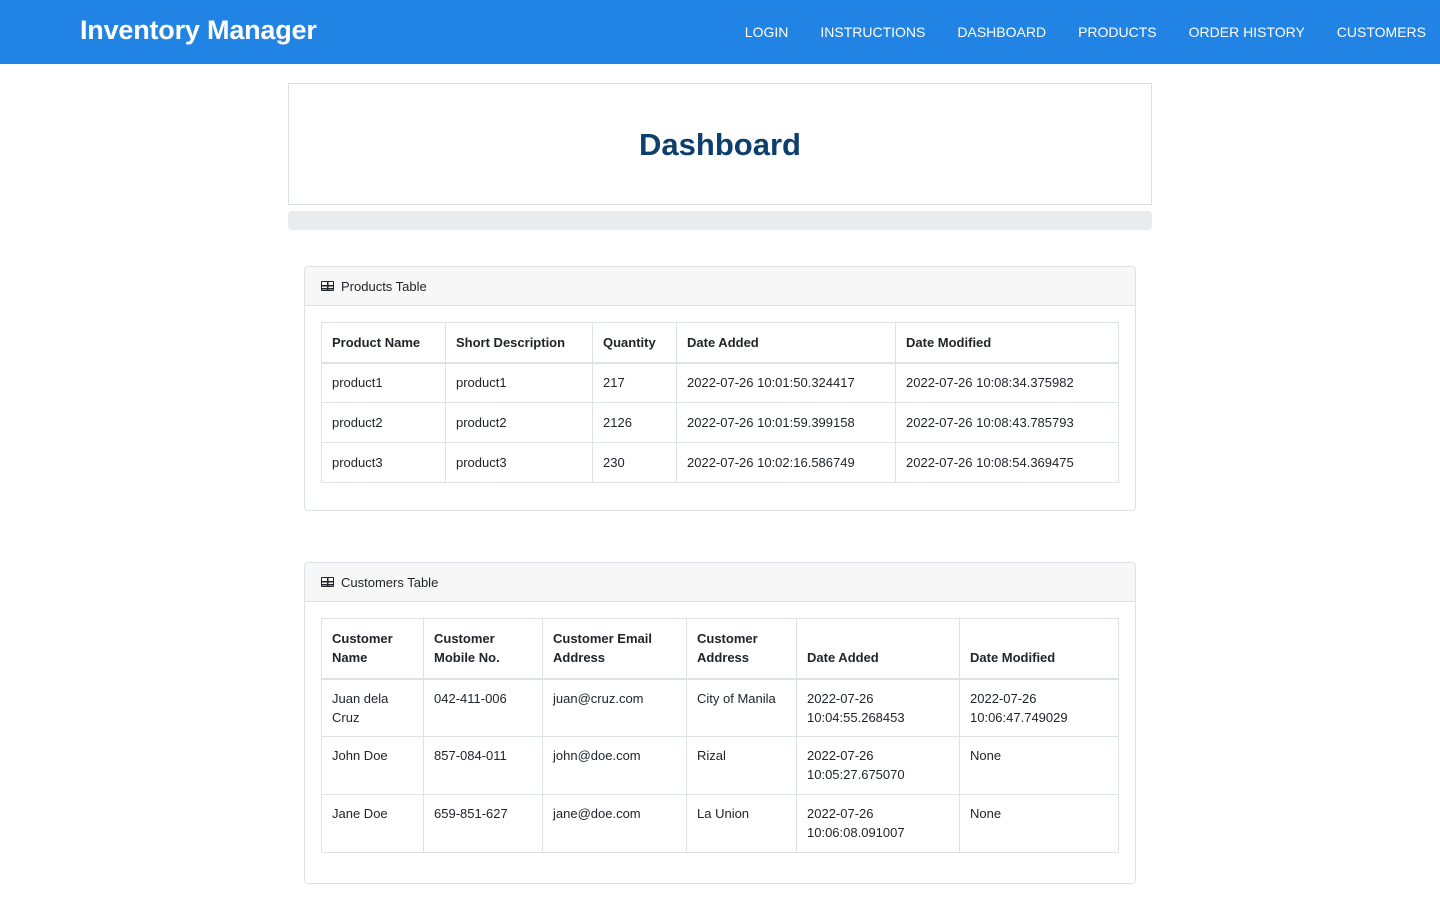 The height and width of the screenshot is (919, 1440). I want to click on table-cell: 2022-07-26 10:08:54.369475, so click(1007, 462).